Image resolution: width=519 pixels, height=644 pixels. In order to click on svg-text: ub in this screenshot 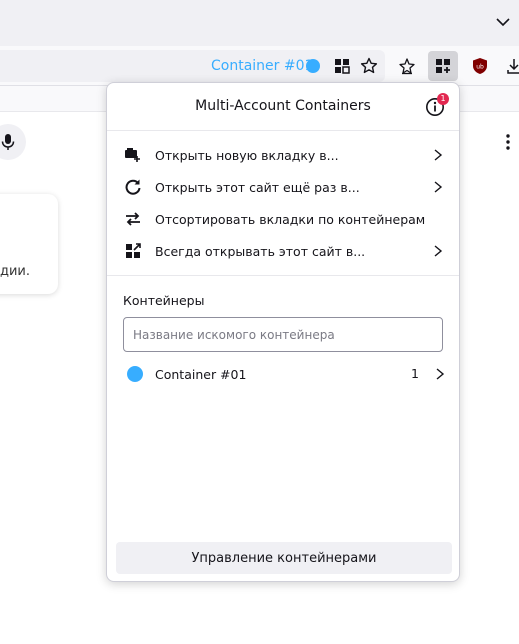, I will do `click(480, 67)`.